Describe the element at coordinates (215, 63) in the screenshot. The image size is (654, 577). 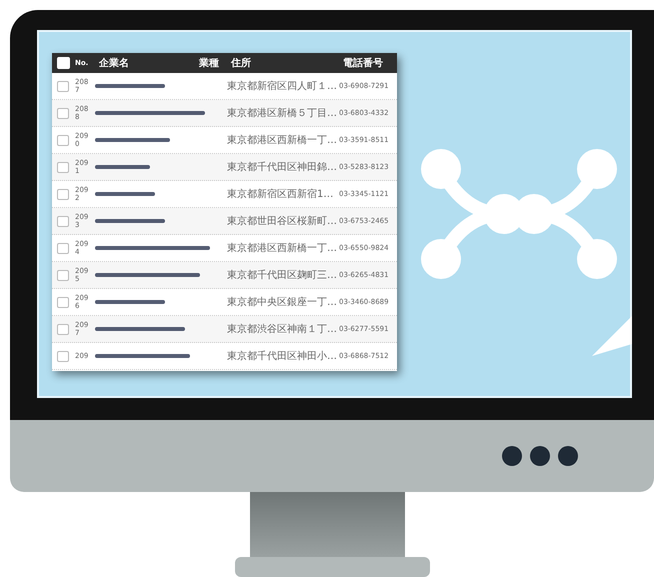
I see `column-header: 業種` at that location.